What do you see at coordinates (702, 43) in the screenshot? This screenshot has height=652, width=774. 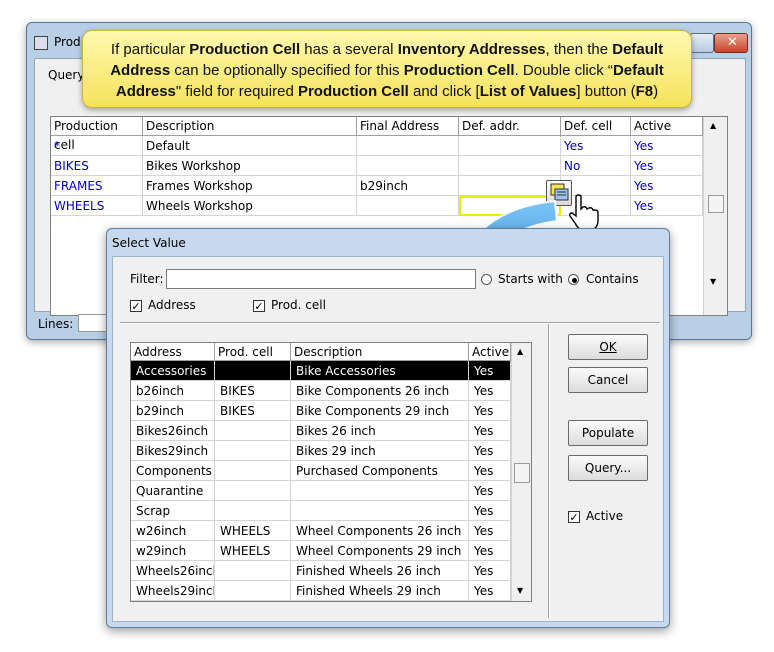 I see `maximize-button` at bounding box center [702, 43].